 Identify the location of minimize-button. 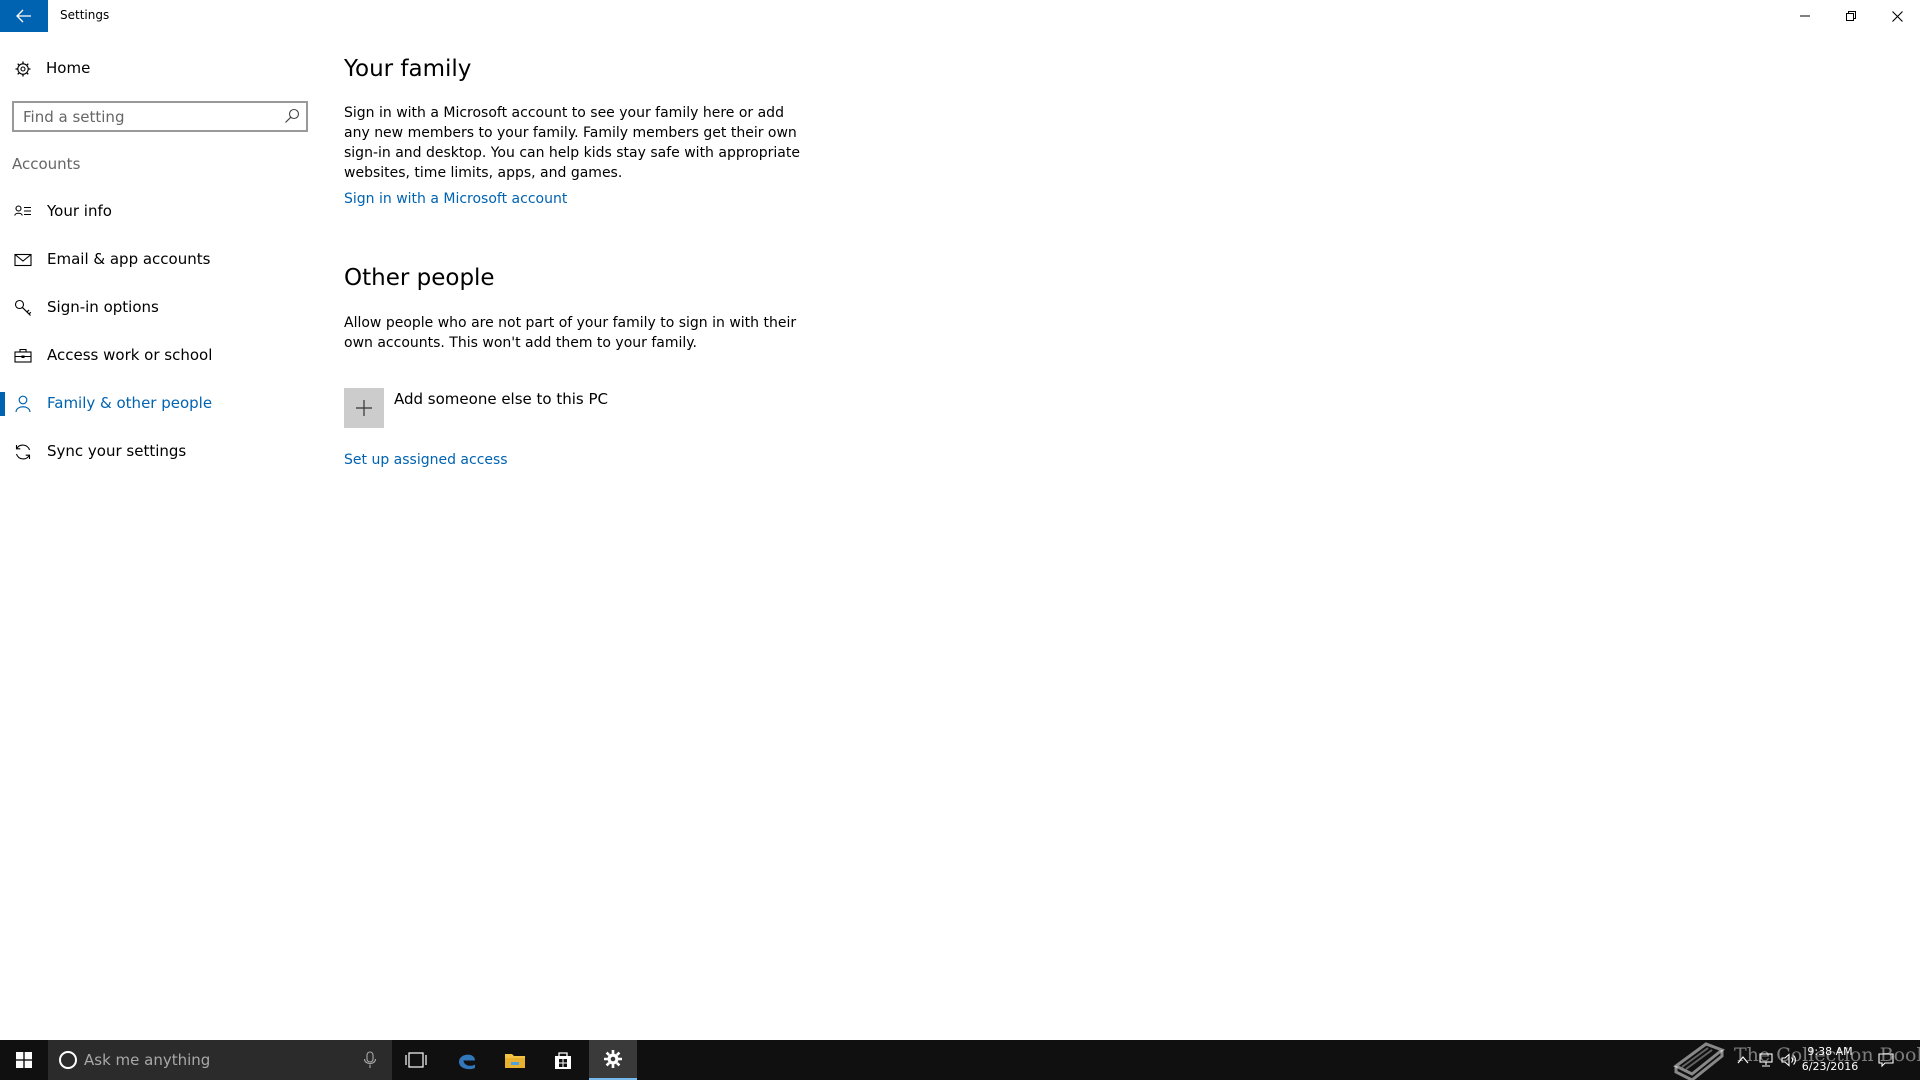
(1805, 16).